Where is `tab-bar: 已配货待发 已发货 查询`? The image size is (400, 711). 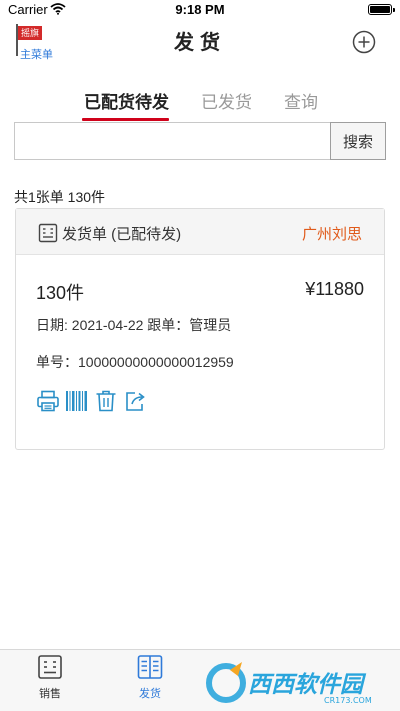 tab-bar: 已配货待发 已发货 查询 is located at coordinates (200, 106).